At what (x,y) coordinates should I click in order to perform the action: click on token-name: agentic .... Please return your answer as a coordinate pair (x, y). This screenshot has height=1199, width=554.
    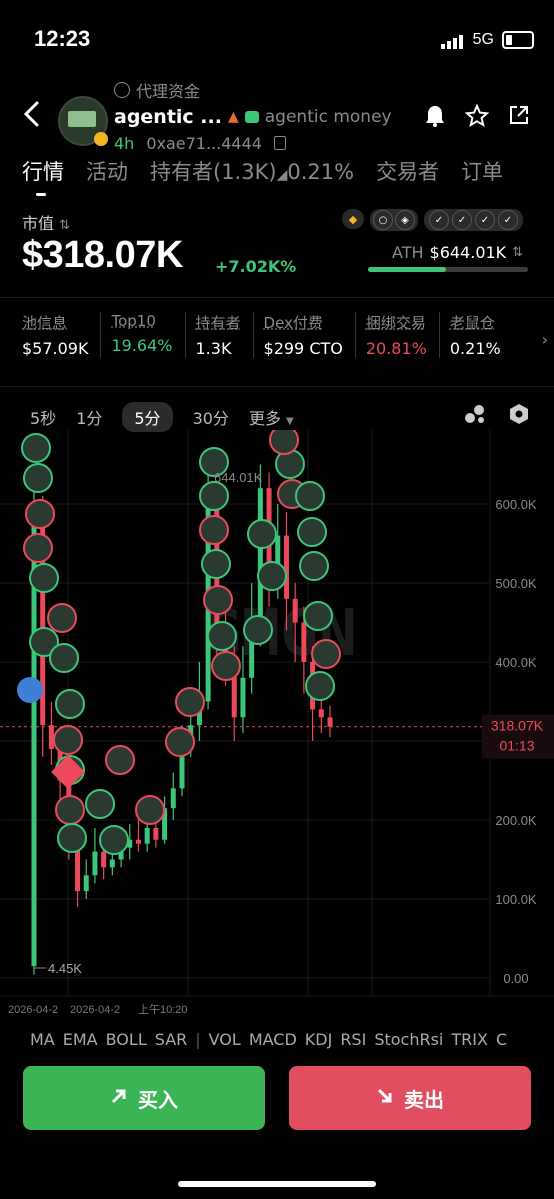
    Looking at the image, I should click on (168, 117).